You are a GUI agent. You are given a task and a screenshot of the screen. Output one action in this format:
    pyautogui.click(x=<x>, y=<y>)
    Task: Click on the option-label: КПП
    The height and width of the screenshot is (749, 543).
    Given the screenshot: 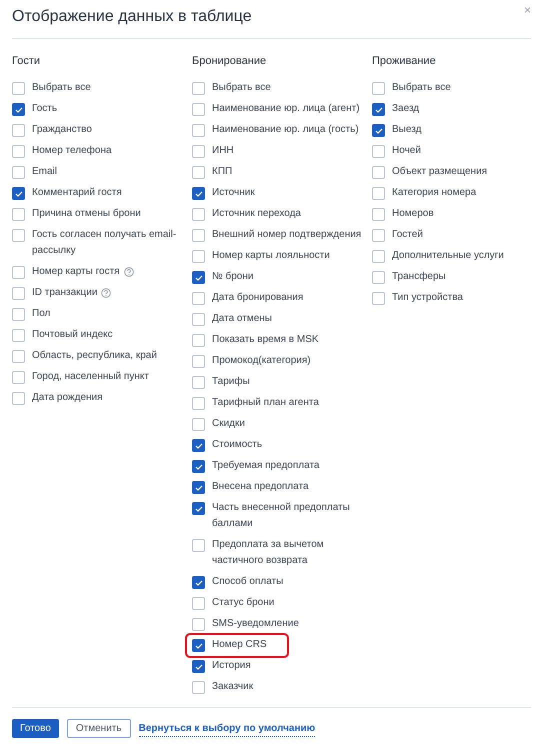 What is the action you would take?
    pyautogui.click(x=222, y=172)
    